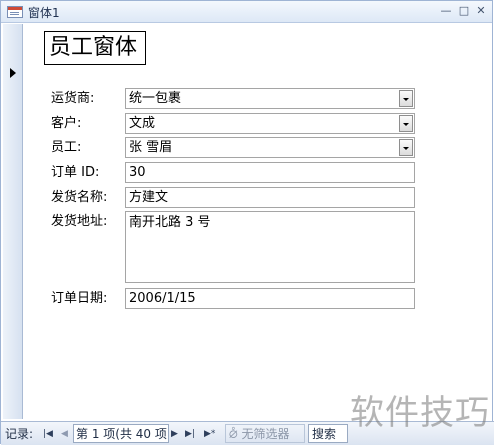 The image size is (497, 446). What do you see at coordinates (137, 172) in the screenshot?
I see `order-id-value: 30` at bounding box center [137, 172].